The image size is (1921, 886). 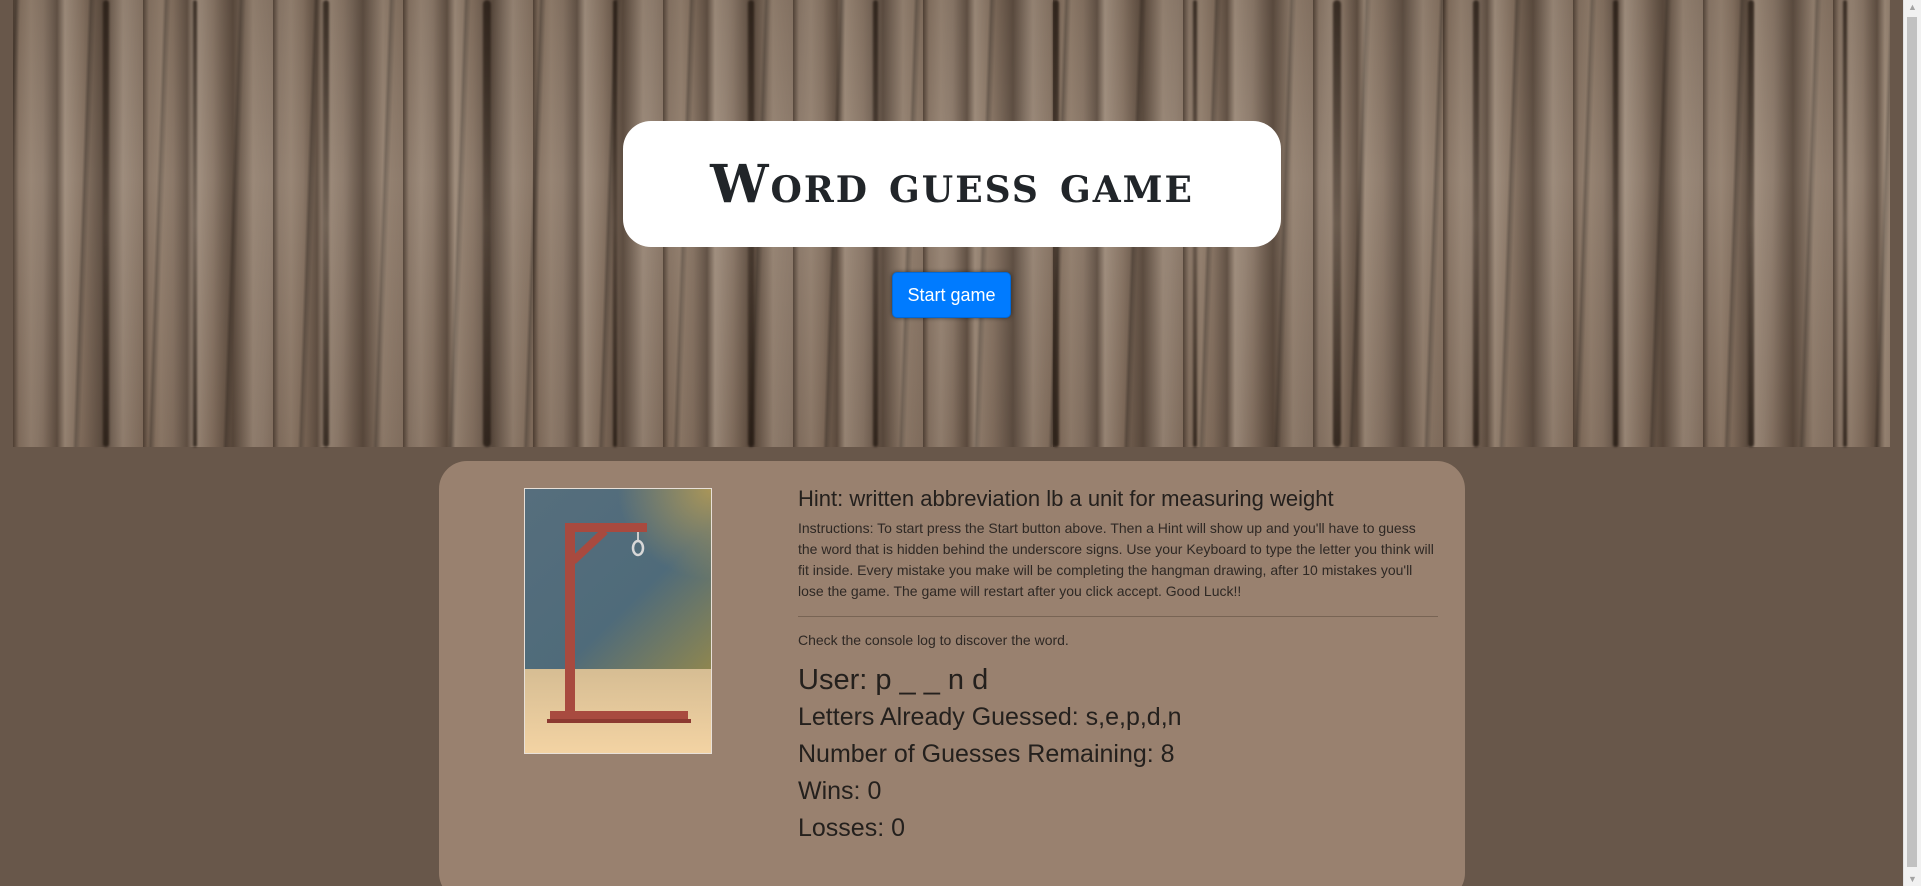 I want to click on page-title: Word guess game, so click(x=952, y=184).